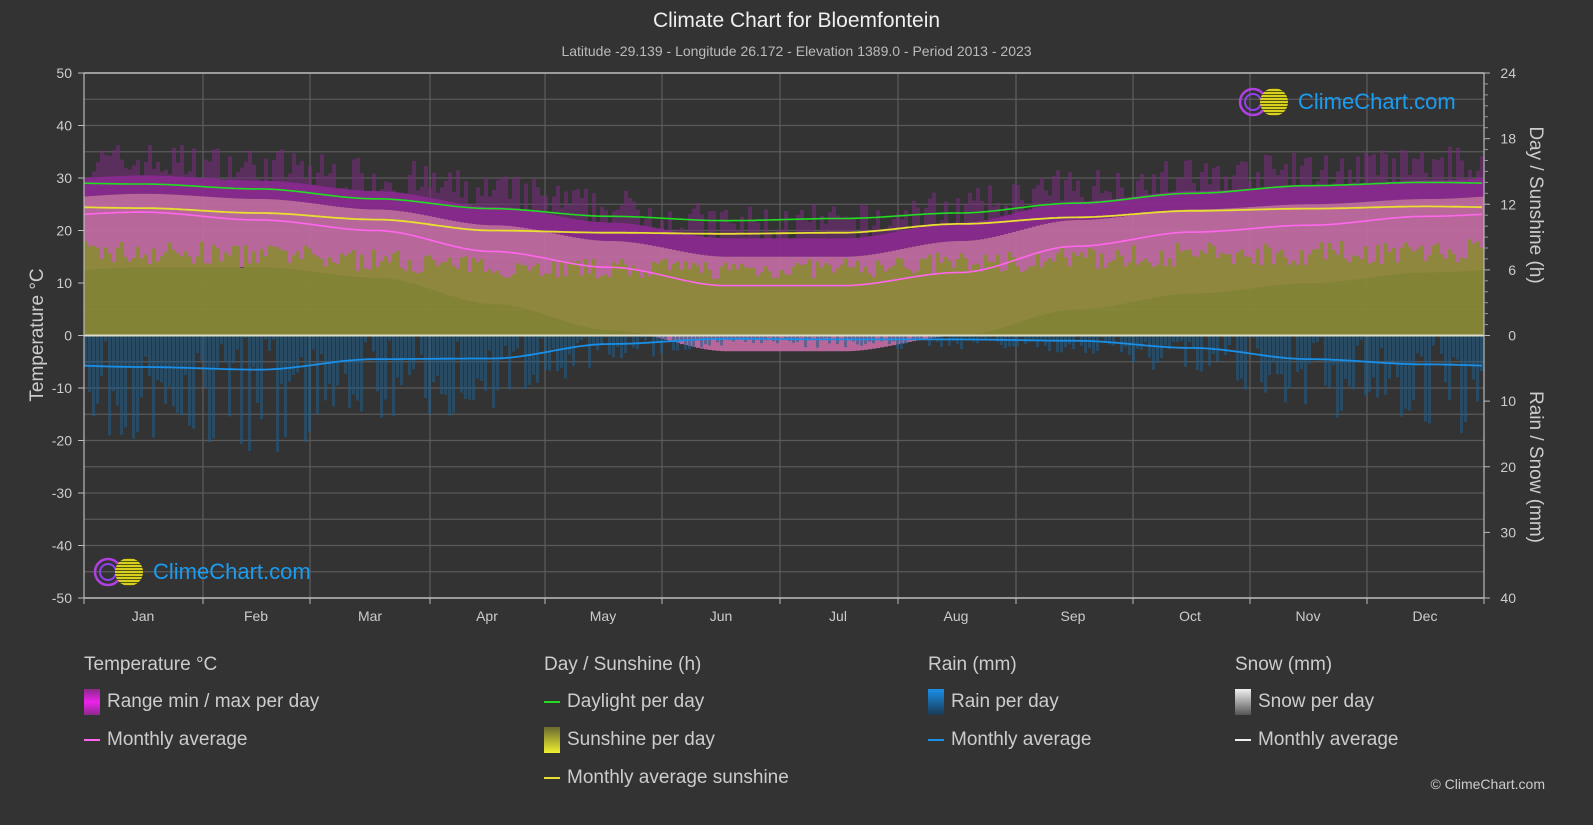 The height and width of the screenshot is (825, 1593). What do you see at coordinates (1316, 710) in the screenshot?
I see `legend-snow: Snow (mm) Snow per day Monthly average` at bounding box center [1316, 710].